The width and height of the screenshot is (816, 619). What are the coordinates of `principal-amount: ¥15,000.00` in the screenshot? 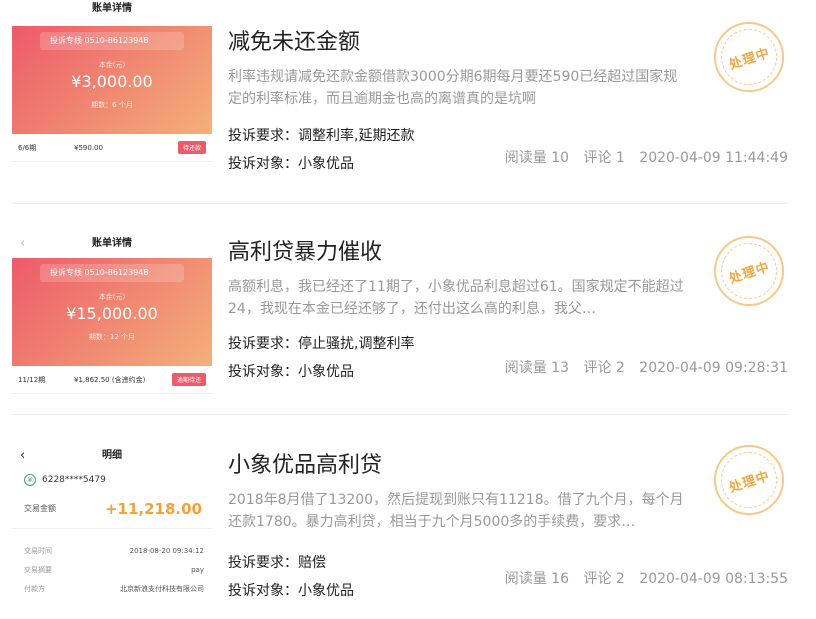 It's located at (112, 313).